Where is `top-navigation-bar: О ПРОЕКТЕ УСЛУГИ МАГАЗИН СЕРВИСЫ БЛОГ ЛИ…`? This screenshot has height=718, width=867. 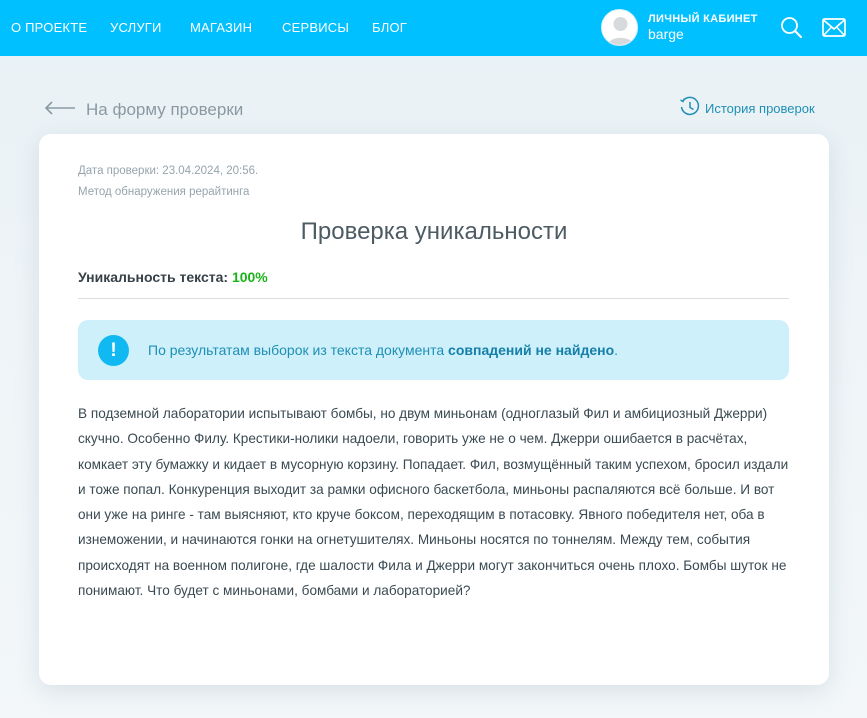
top-navigation-bar: О ПРОЕКТЕ УСЛУГИ МАГАЗИН СЕРВИСЫ БЛОГ ЛИ… is located at coordinates (433, 28).